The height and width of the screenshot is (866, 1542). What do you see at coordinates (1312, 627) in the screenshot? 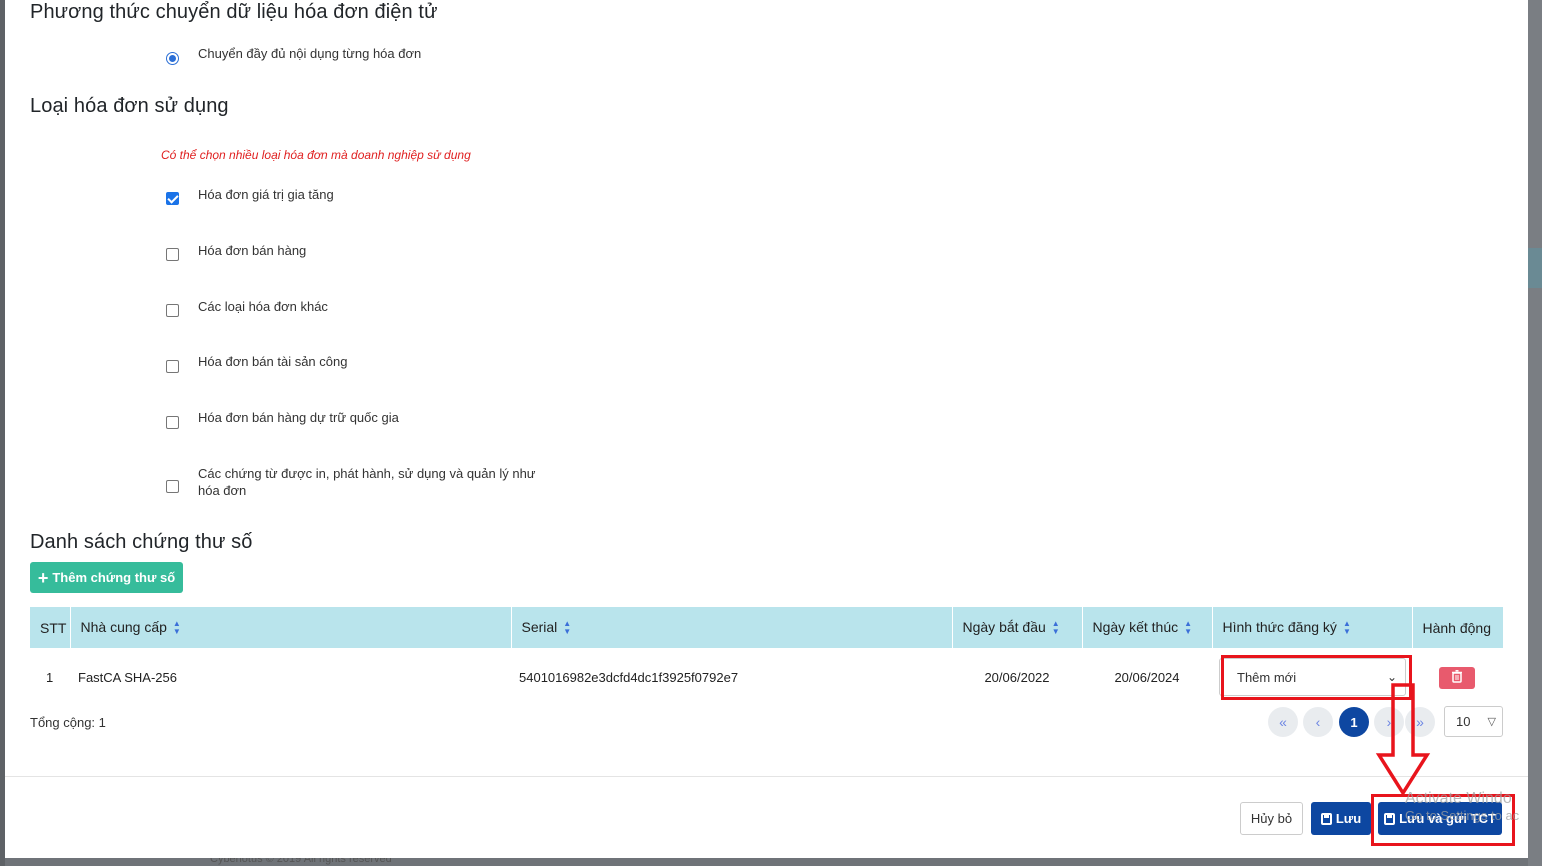
I see `col-registration-type: Hình thức đăng ký ▲ ▼` at bounding box center [1312, 627].